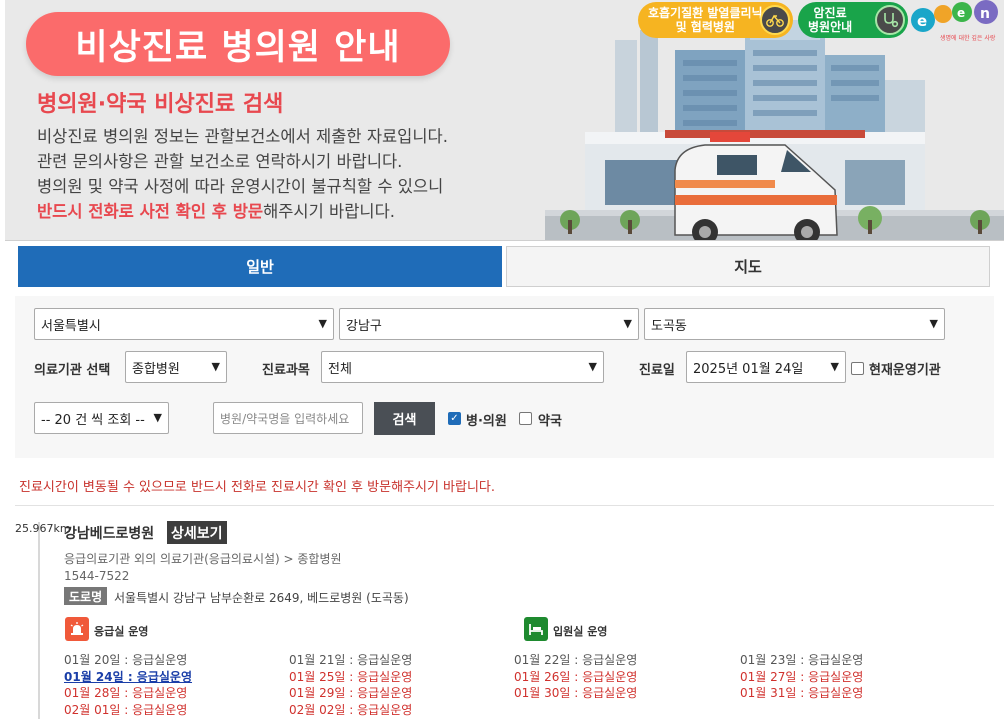 This screenshot has height=719, width=1007. What do you see at coordinates (905, 370) in the screenshot?
I see `now-open-label: 현재운영기관` at bounding box center [905, 370].